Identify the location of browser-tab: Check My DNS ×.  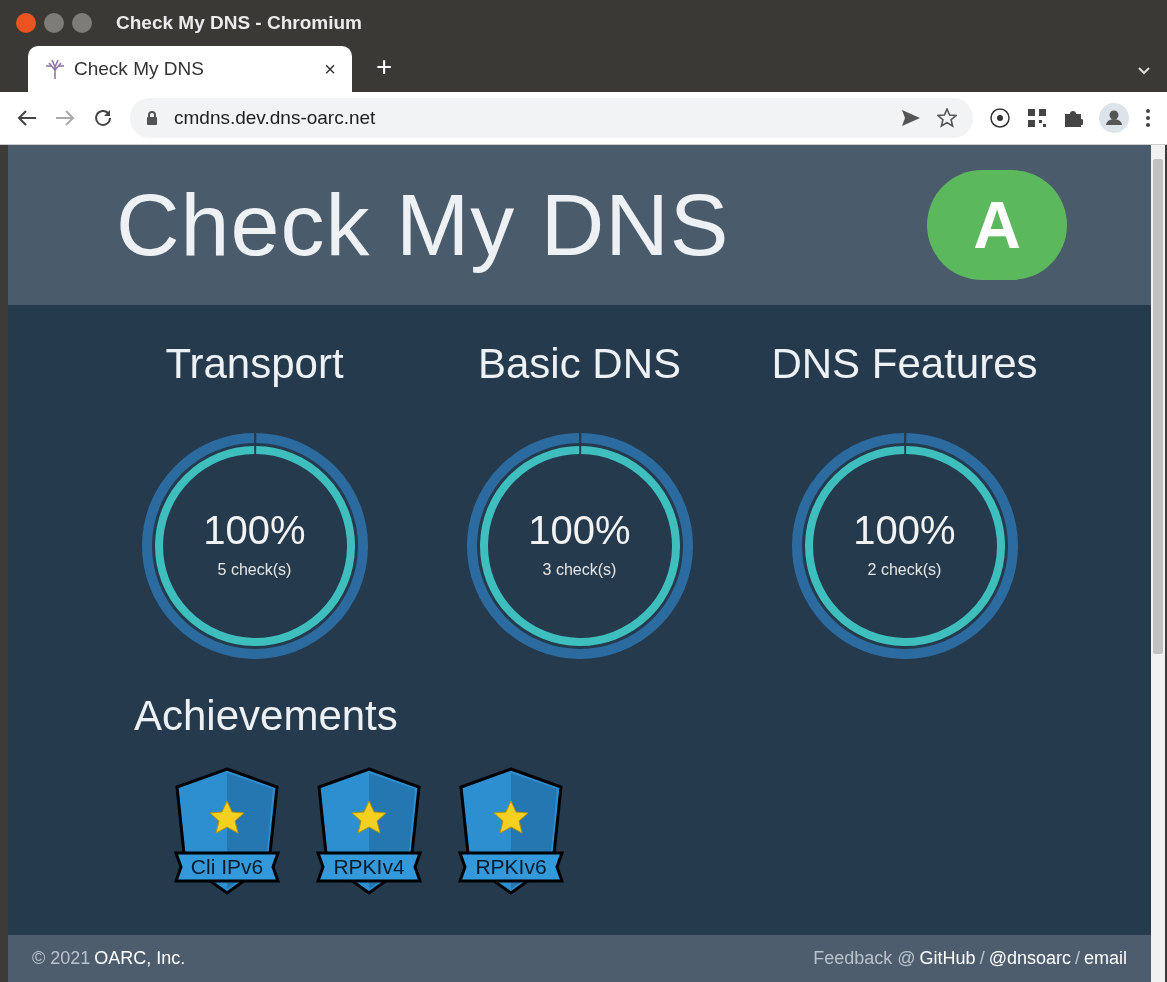
(190, 69).